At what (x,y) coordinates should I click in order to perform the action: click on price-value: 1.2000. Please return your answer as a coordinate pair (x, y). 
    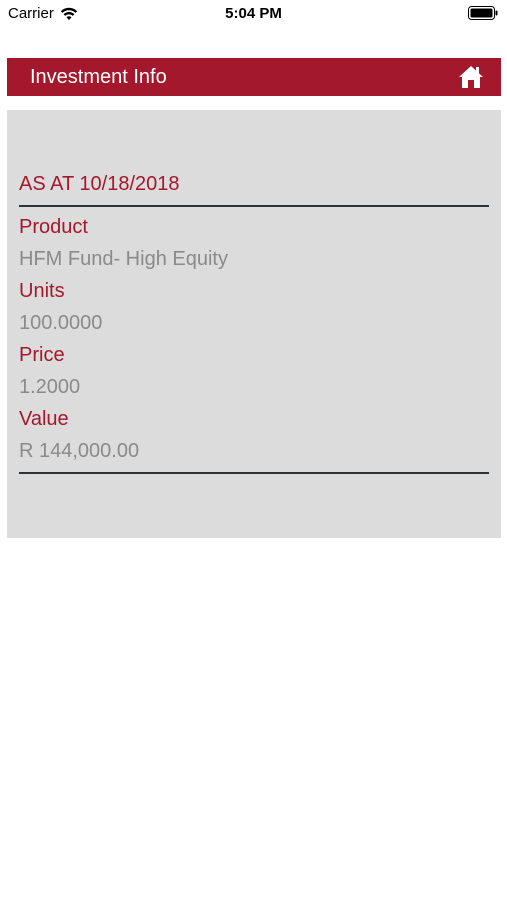
    Looking at the image, I should click on (50, 387).